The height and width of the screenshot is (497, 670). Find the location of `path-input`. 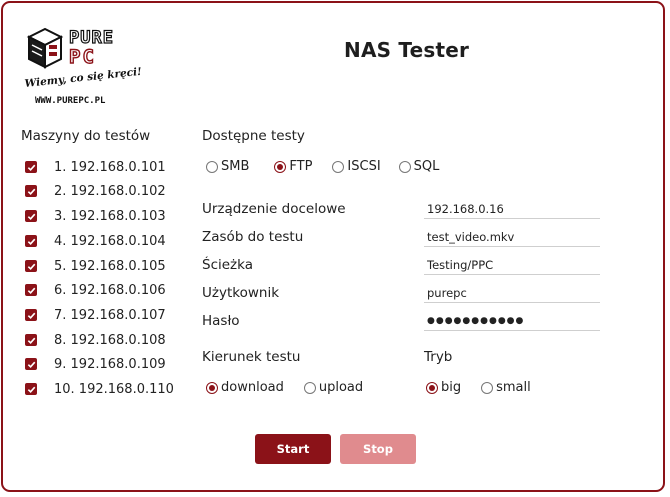

path-input is located at coordinates (512, 265).